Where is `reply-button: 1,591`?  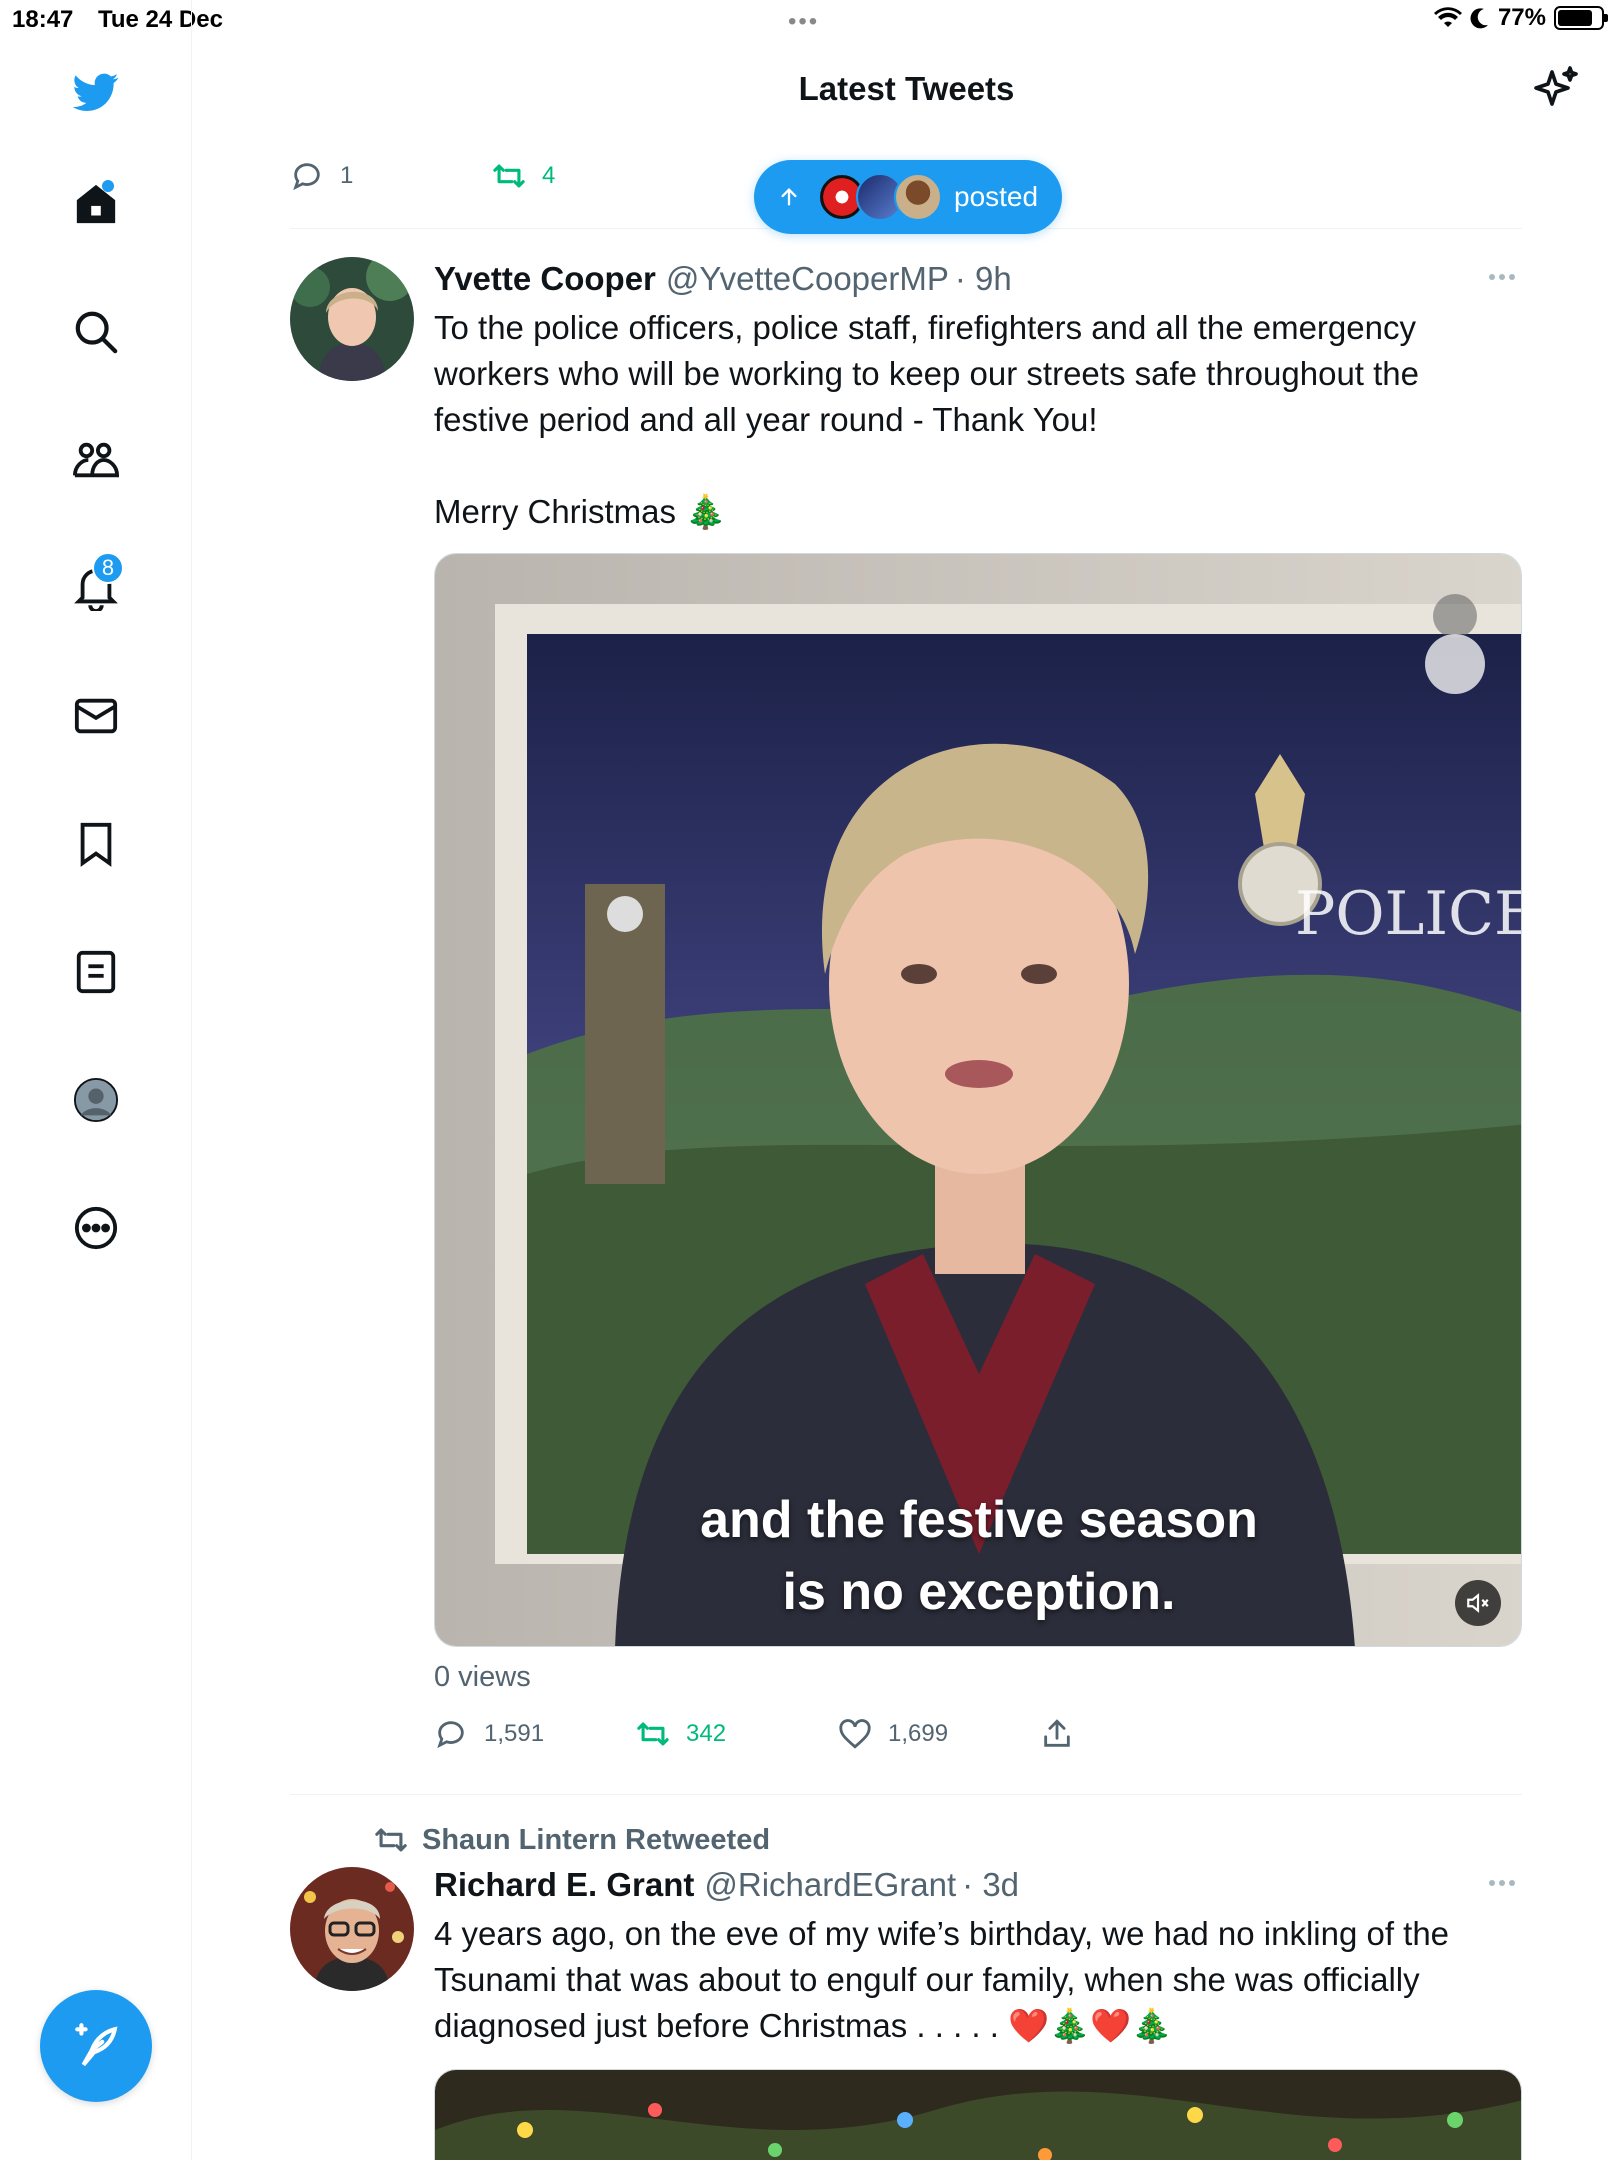 reply-button: 1,591 is located at coordinates (535, 1734).